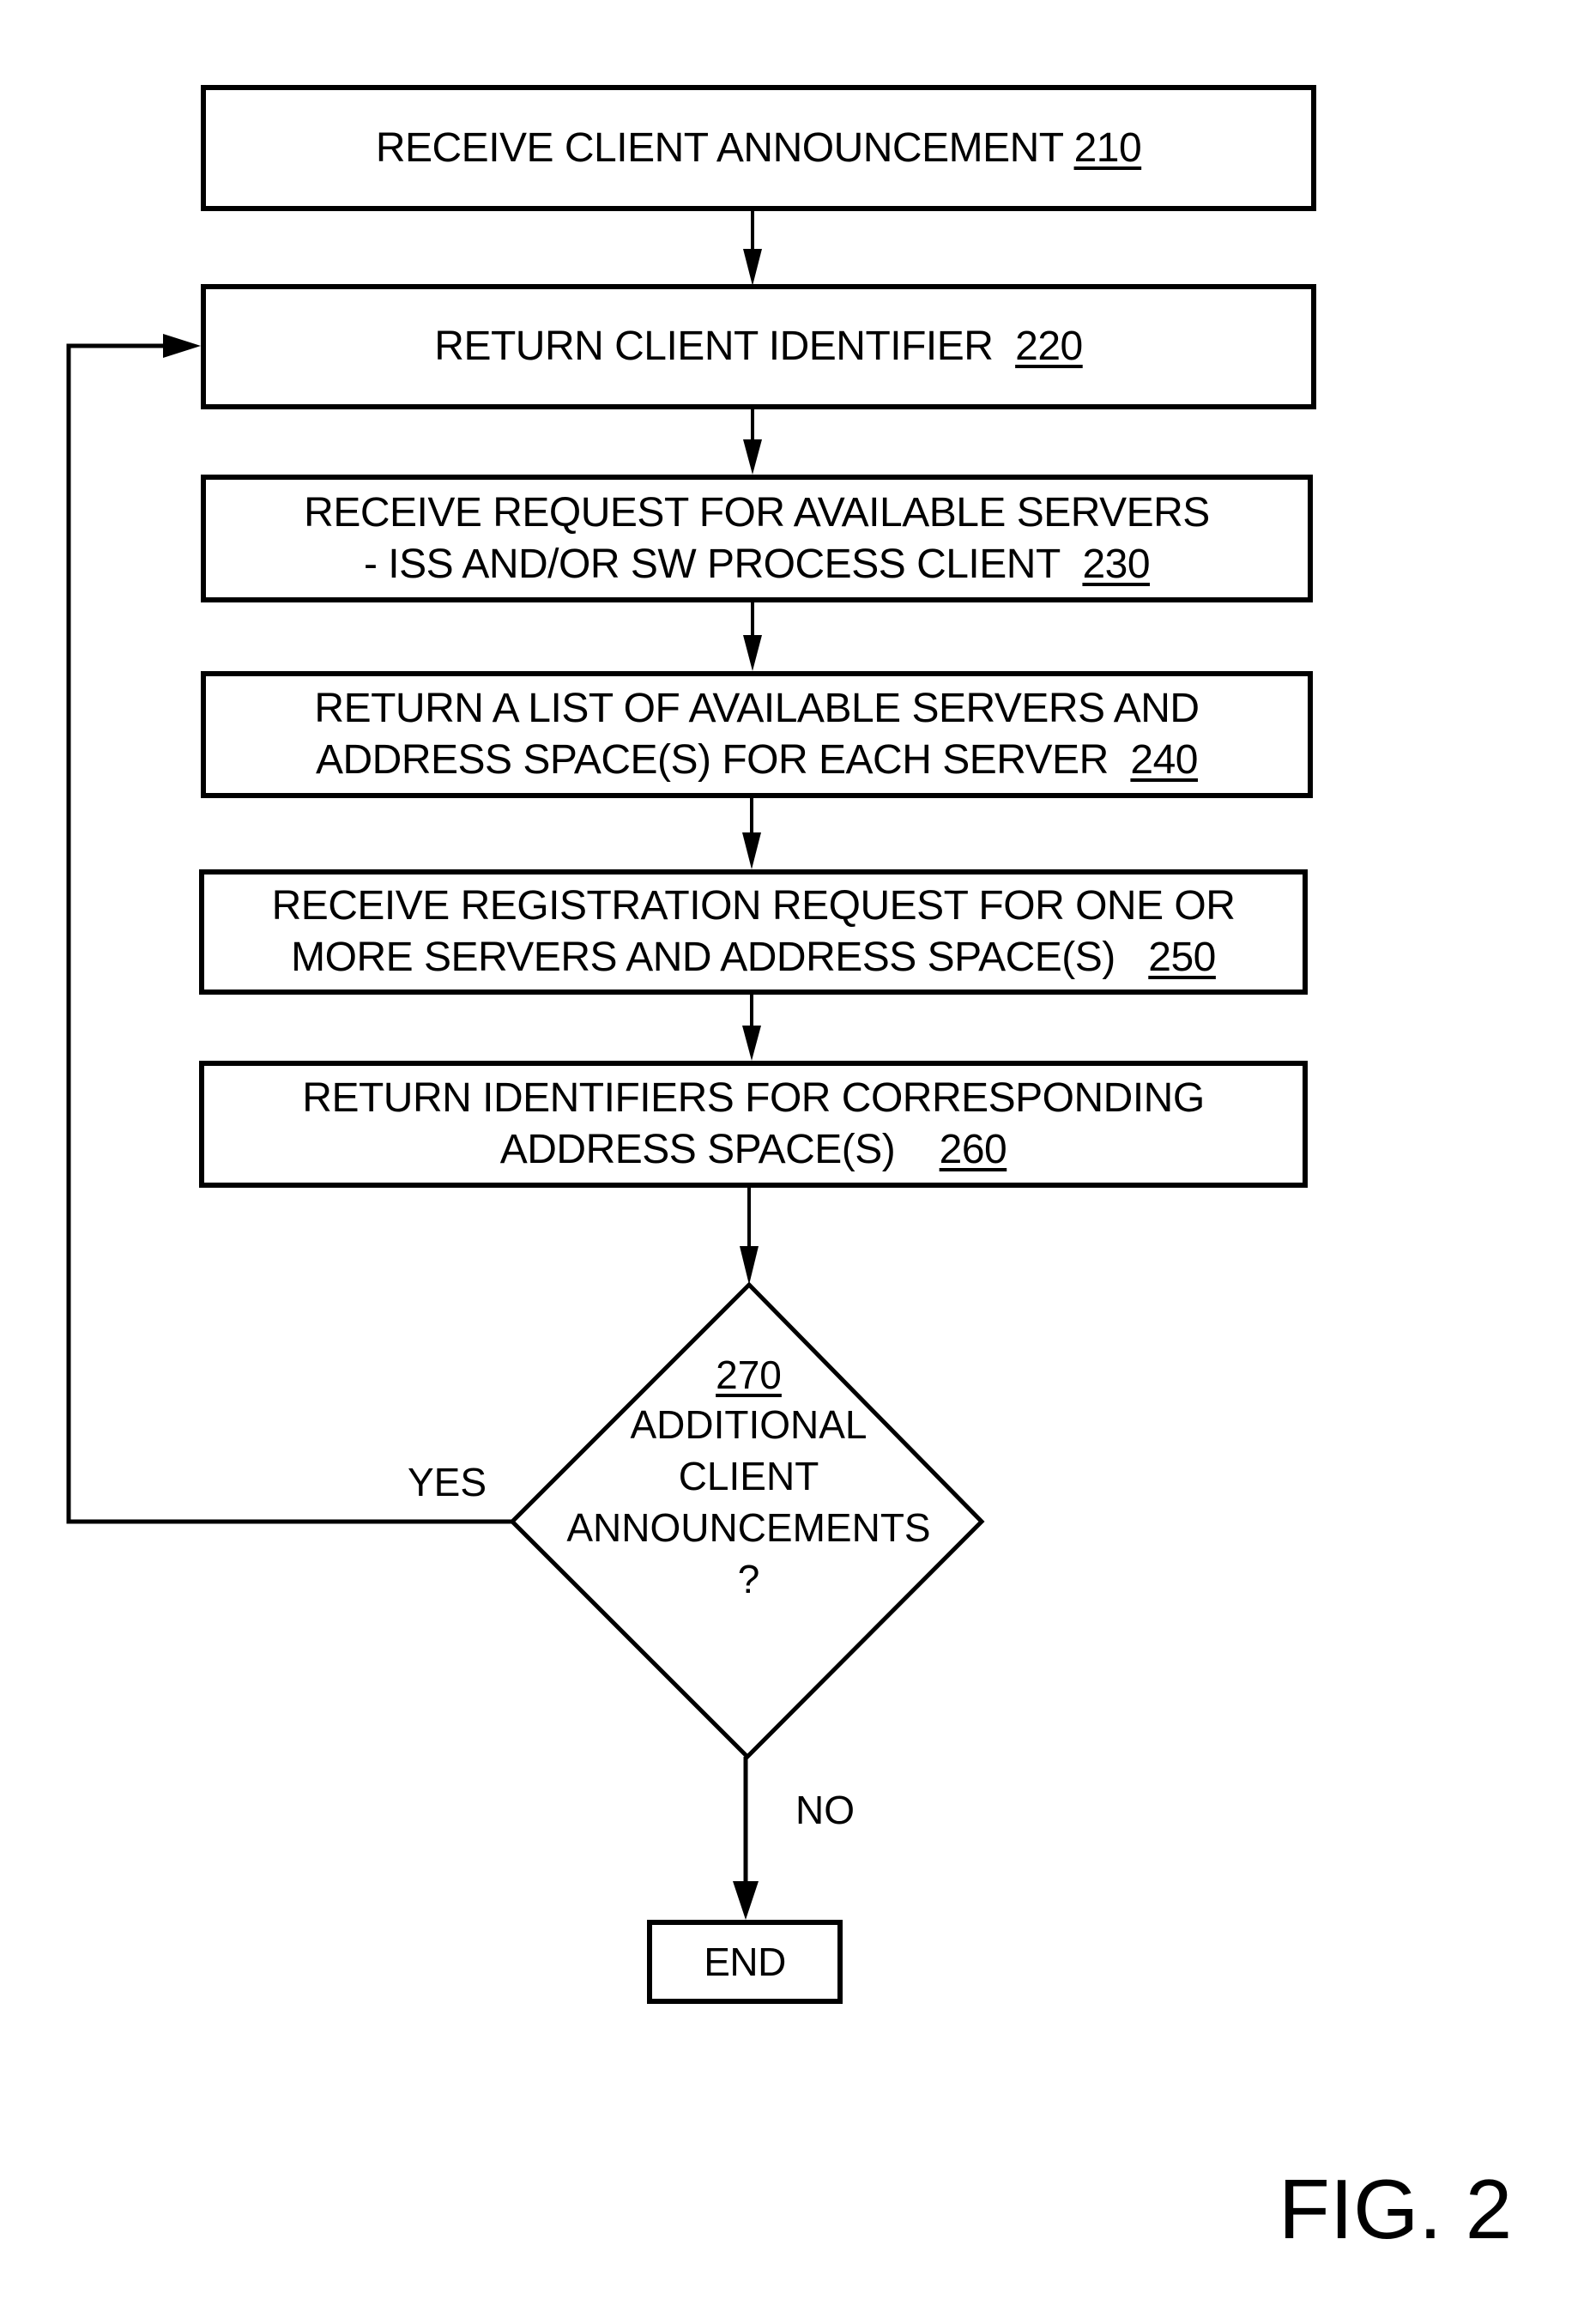  Describe the element at coordinates (749, 1476) in the screenshot. I see `decision-line-2: CLIENT` at that location.